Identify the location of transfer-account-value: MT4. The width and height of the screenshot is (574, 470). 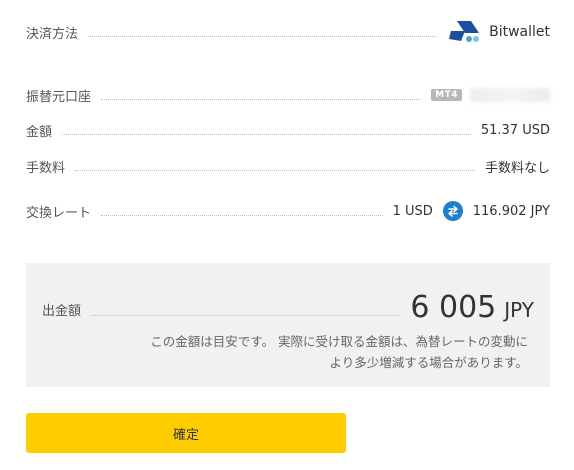
(490, 95).